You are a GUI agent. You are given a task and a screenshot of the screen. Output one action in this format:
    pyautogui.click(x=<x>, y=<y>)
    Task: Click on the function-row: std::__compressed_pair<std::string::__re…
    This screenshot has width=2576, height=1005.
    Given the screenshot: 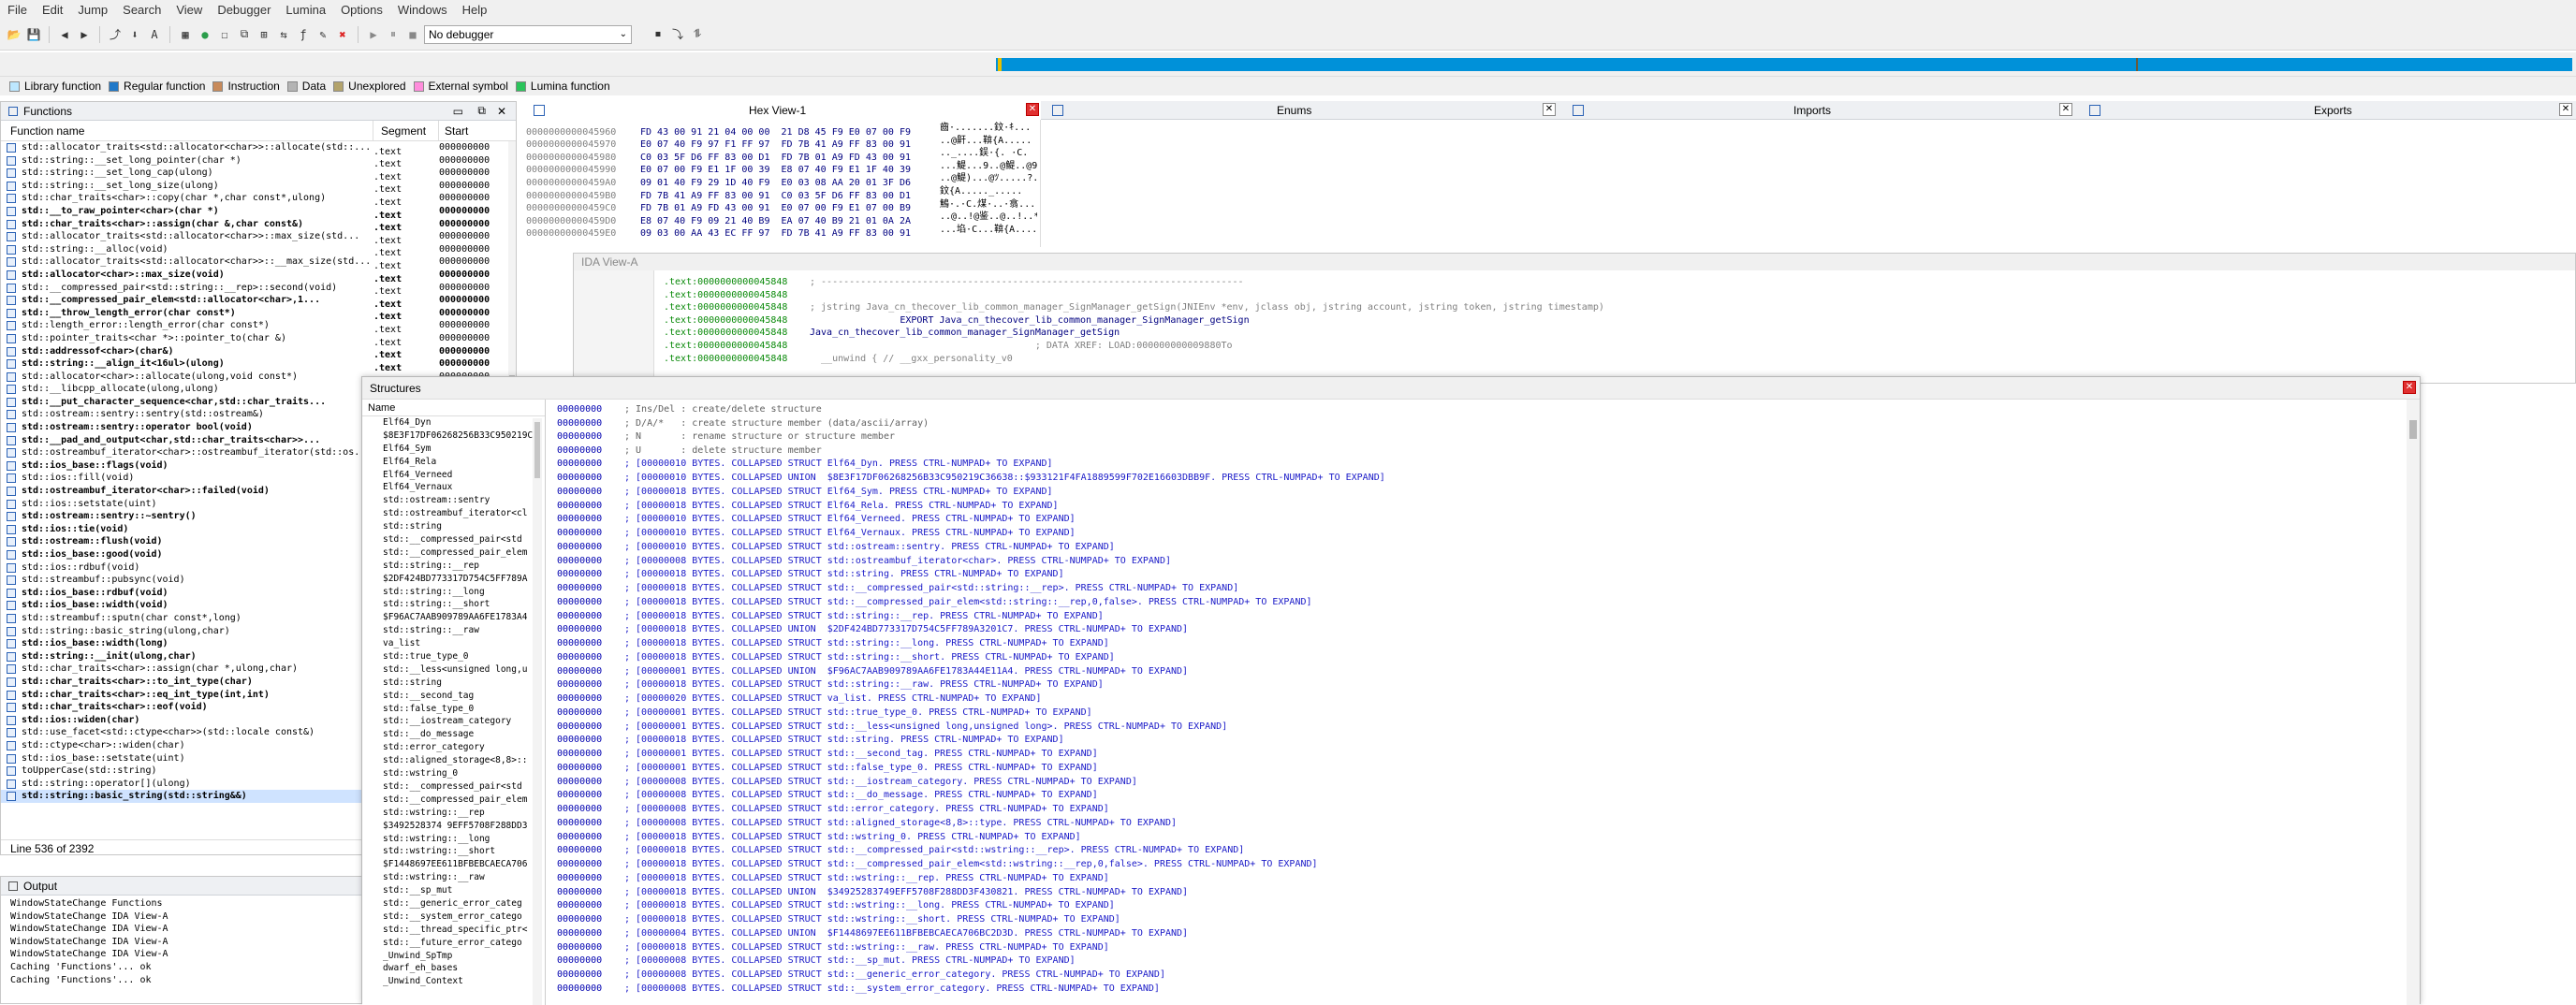 What is the action you would take?
    pyautogui.click(x=258, y=288)
    